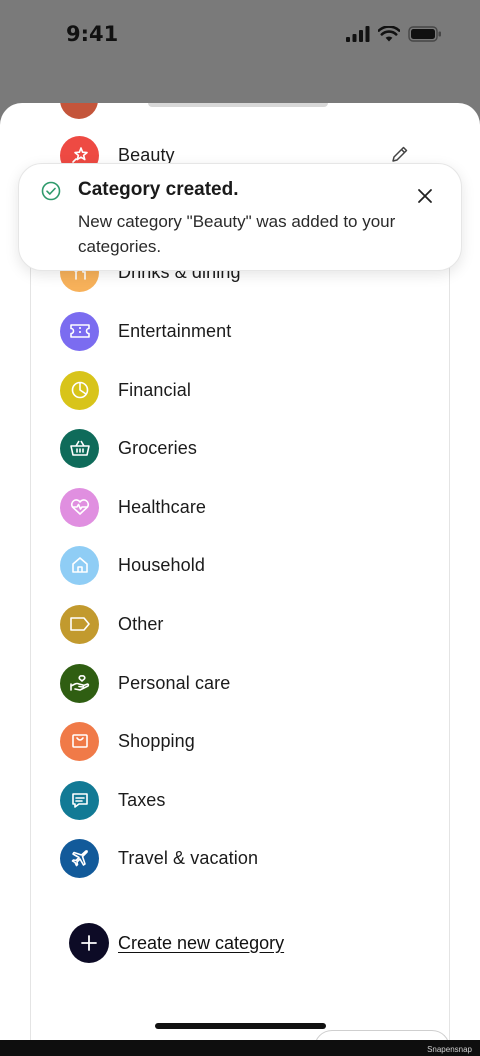 The width and height of the screenshot is (480, 1056). What do you see at coordinates (240, 741) in the screenshot?
I see `category-row-shopping: Shopping` at bounding box center [240, 741].